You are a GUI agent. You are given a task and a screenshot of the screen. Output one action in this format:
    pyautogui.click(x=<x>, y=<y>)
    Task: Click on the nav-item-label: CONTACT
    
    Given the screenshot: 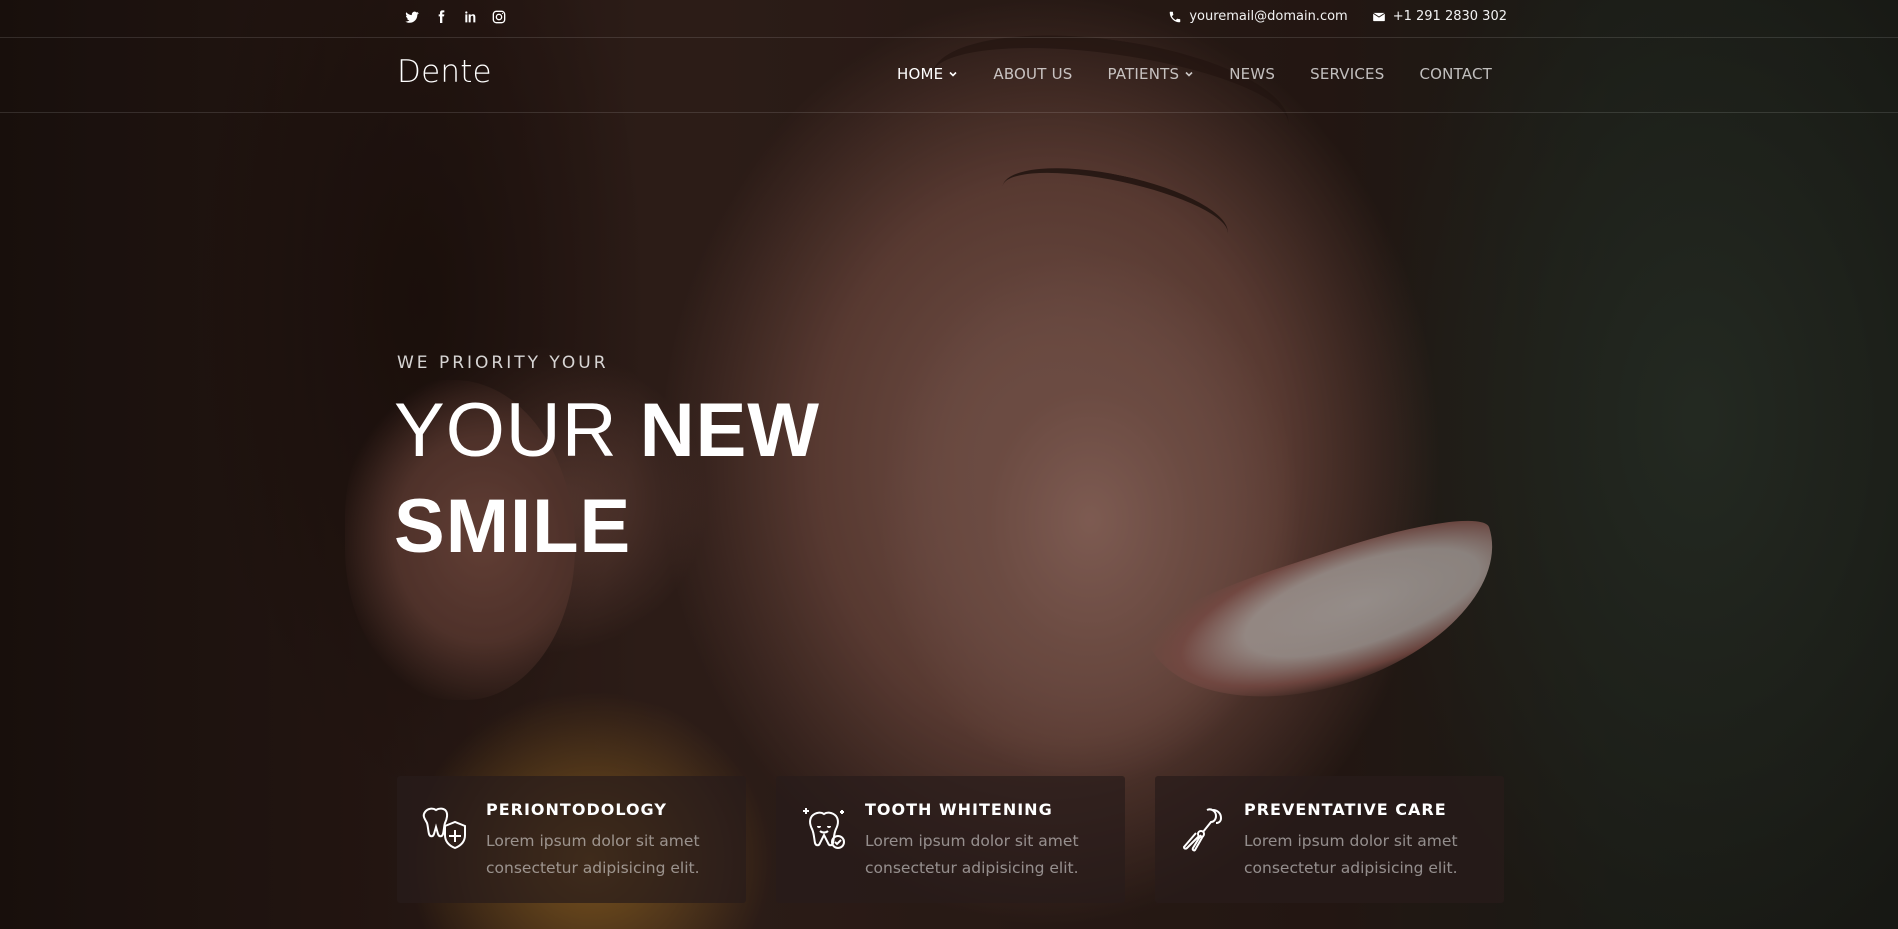 What is the action you would take?
    pyautogui.click(x=1455, y=74)
    